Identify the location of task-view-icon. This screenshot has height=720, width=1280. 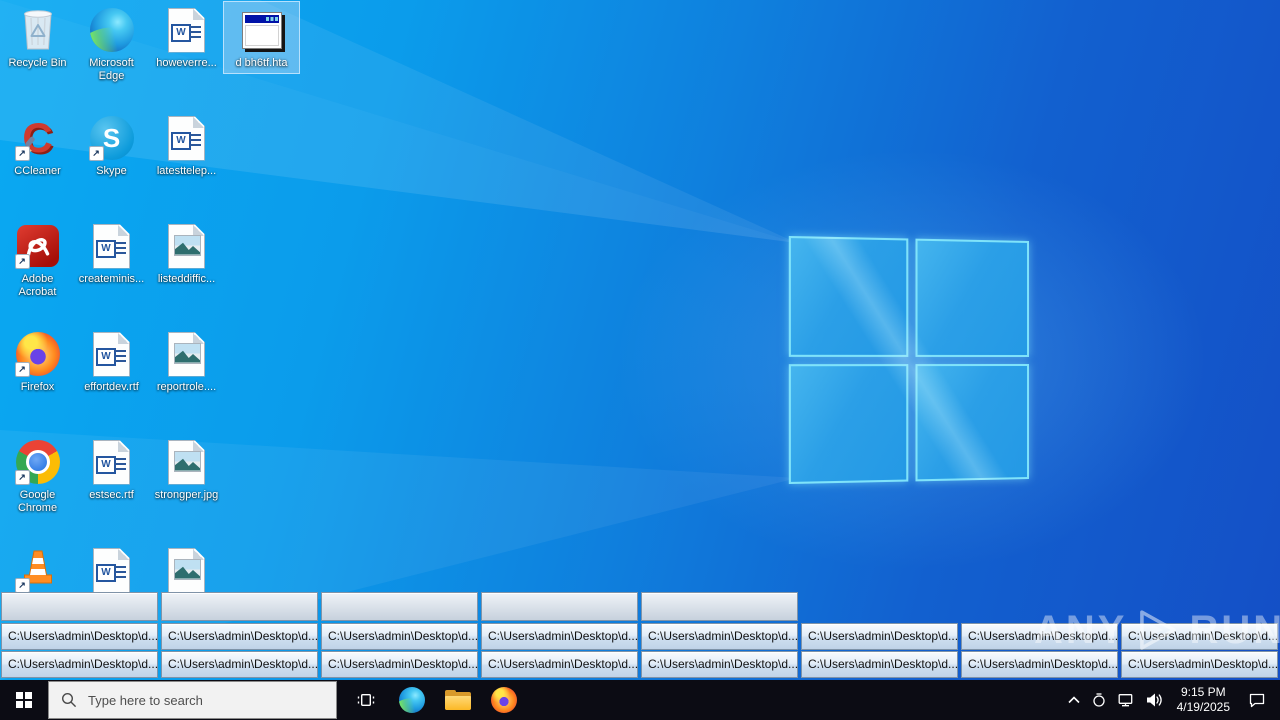
(366, 700).